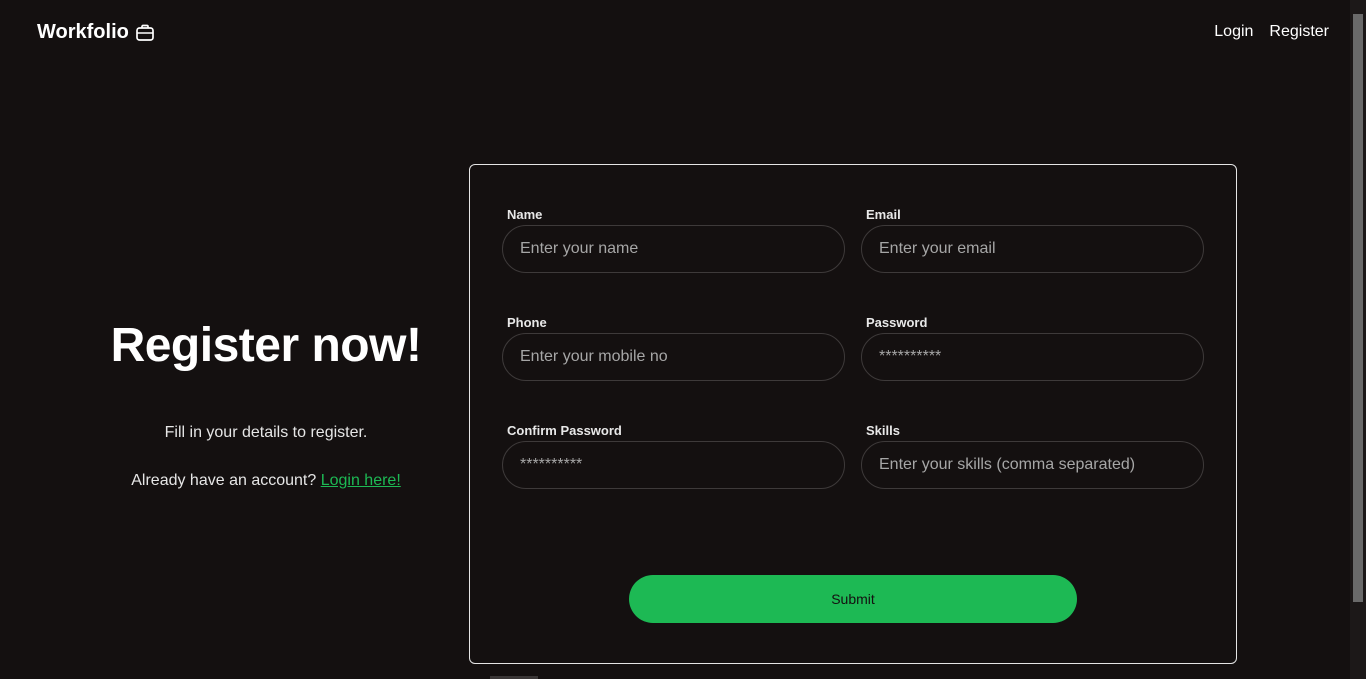 This screenshot has width=1366, height=679. Describe the element at coordinates (527, 322) in the screenshot. I see `phone-label: Phone` at that location.